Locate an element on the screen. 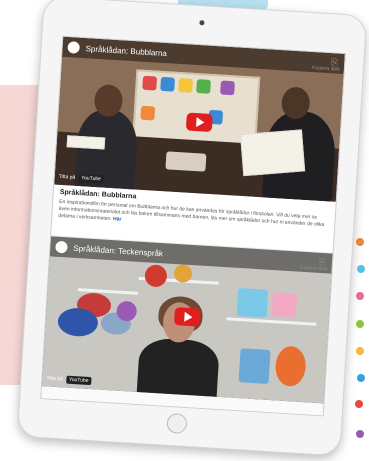 This screenshot has width=369, height=461. sign-language-presenter is located at coordinates (178, 369).